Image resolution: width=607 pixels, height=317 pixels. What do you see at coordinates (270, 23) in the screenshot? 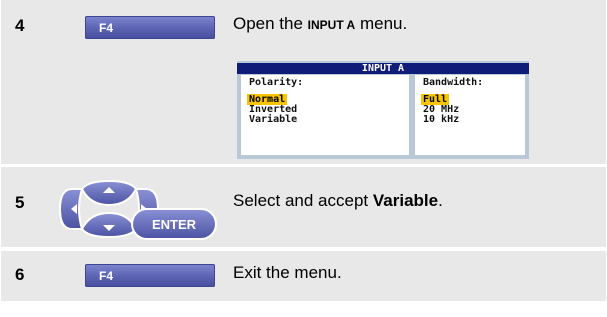
I see `desc-text-before: Open the` at bounding box center [270, 23].